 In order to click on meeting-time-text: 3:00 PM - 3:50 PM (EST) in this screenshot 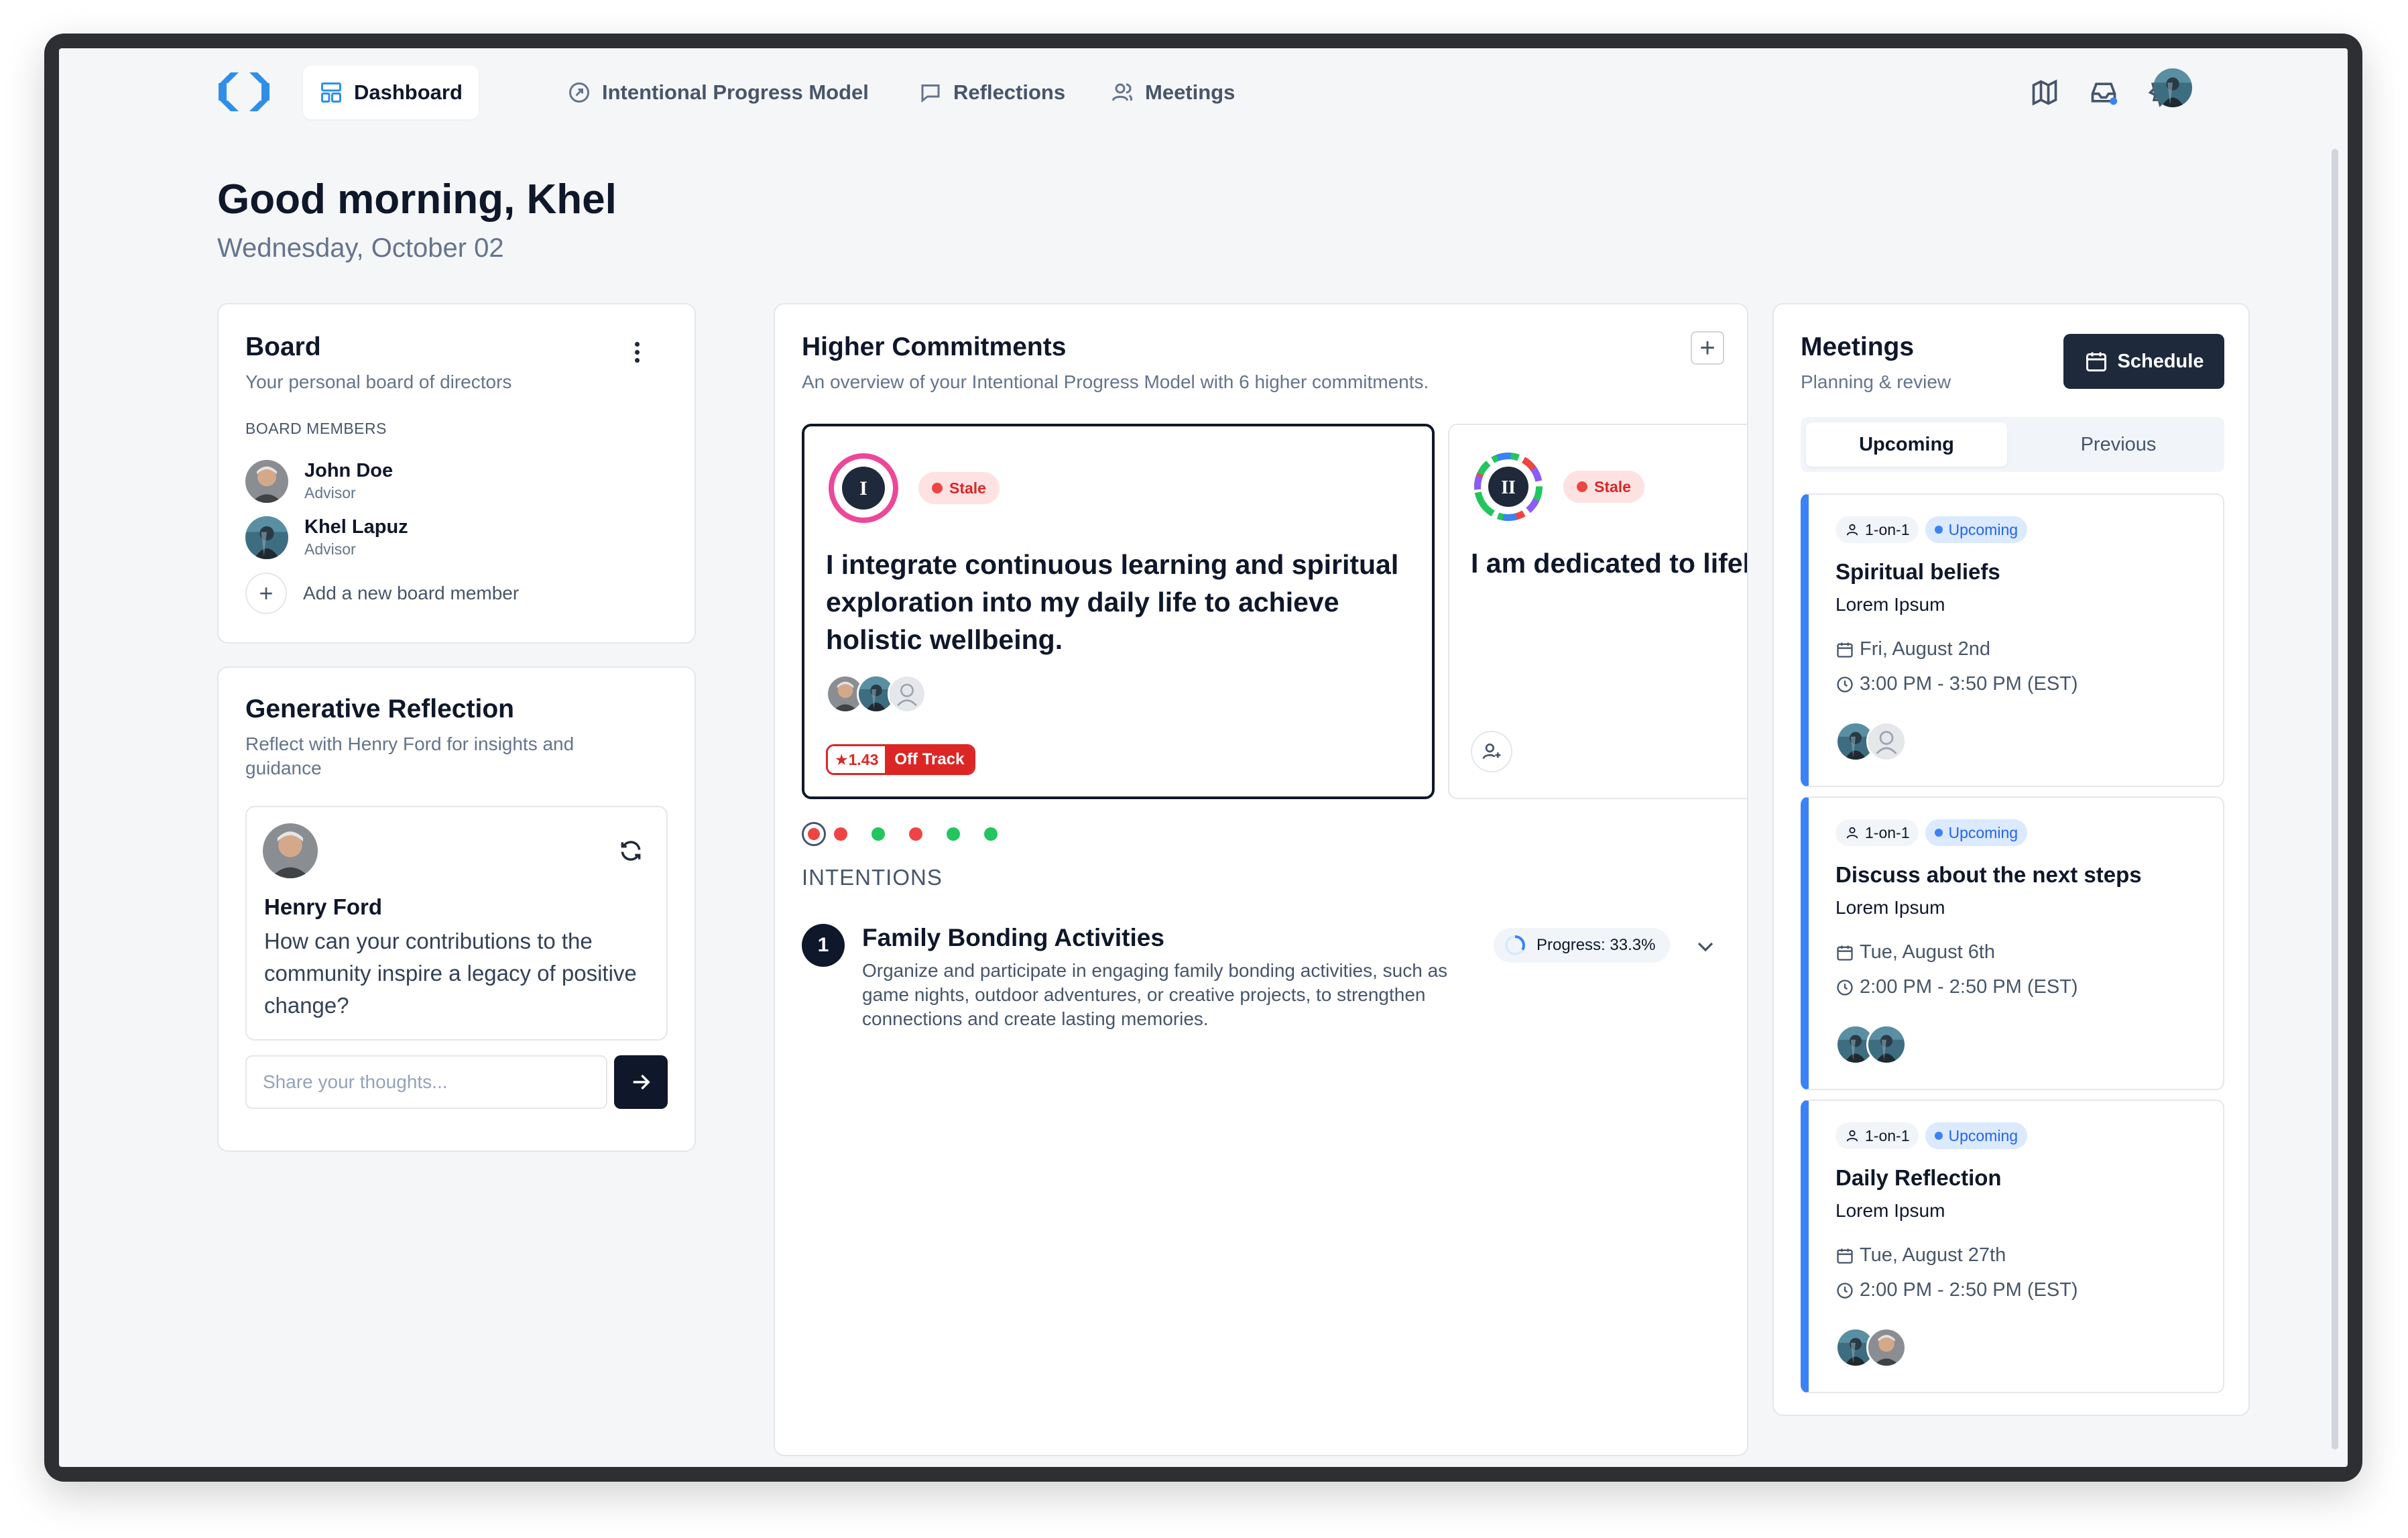, I will do `click(1969, 684)`.